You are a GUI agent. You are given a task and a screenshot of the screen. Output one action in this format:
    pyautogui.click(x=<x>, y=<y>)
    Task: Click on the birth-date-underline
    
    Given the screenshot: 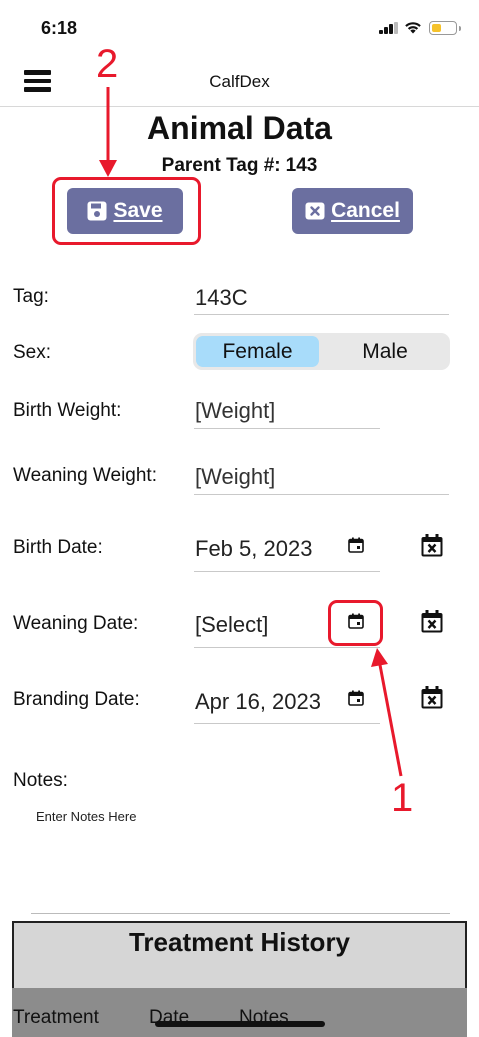 What is the action you would take?
    pyautogui.click(x=287, y=571)
    